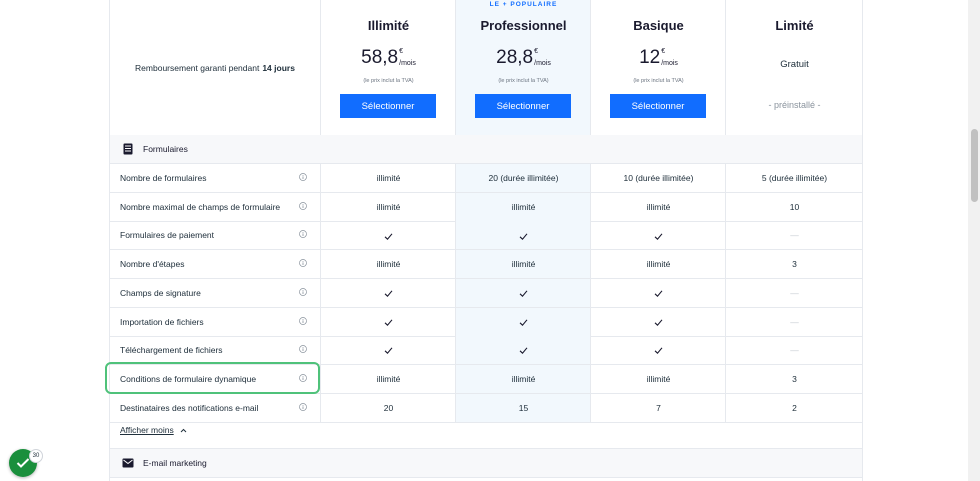 This screenshot has height=481, width=980. I want to click on table-row: Nombre d'étapes illimité illimité illimité 3, so click(486, 265).